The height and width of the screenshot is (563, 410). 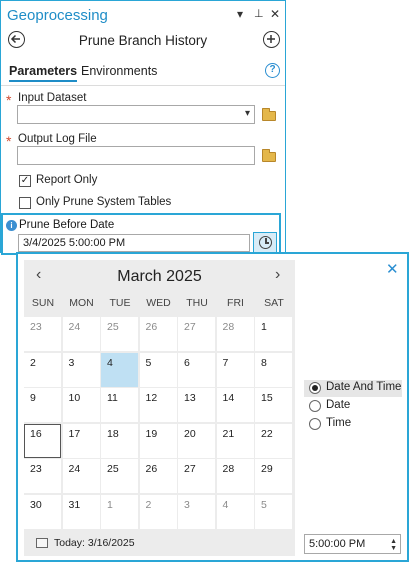 What do you see at coordinates (315, 406) in the screenshot?
I see `radio-date` at bounding box center [315, 406].